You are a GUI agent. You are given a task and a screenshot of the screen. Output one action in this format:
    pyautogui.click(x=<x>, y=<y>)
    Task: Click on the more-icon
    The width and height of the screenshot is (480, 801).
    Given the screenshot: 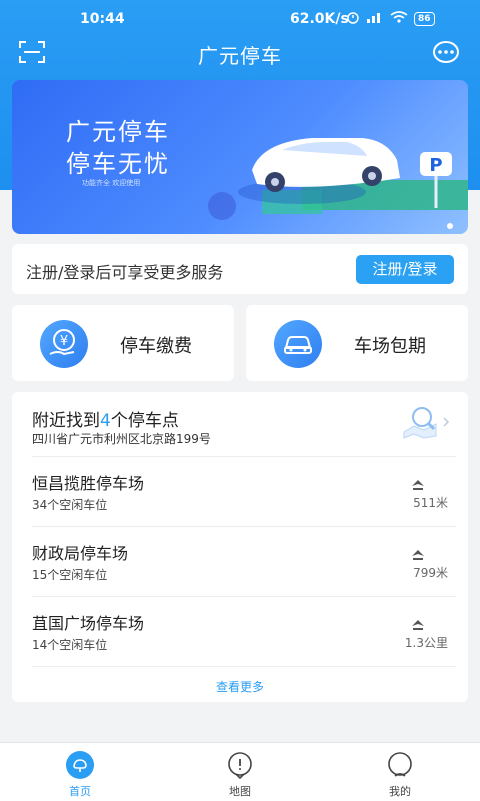 What is the action you would take?
    pyautogui.click(x=446, y=52)
    